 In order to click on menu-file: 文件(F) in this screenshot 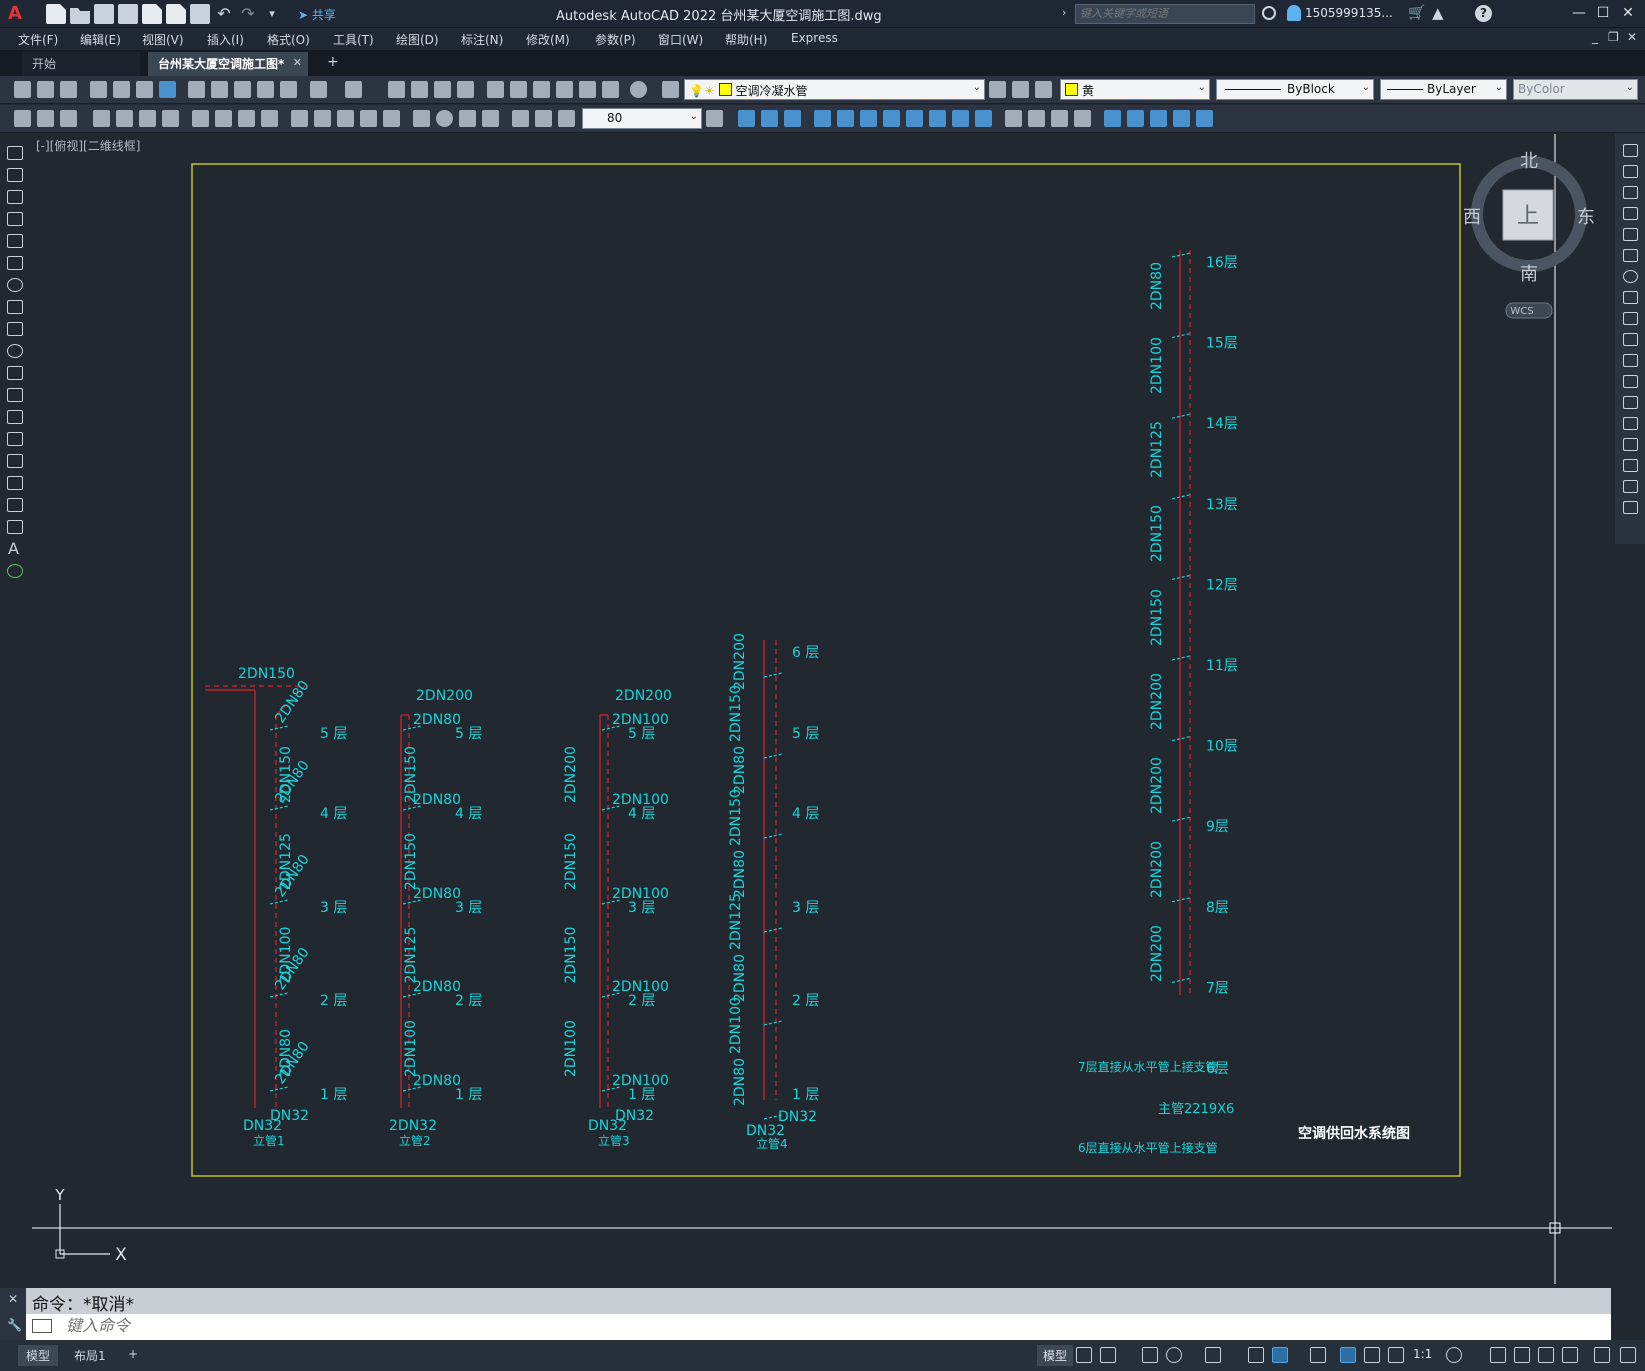, I will do `click(38, 39)`.